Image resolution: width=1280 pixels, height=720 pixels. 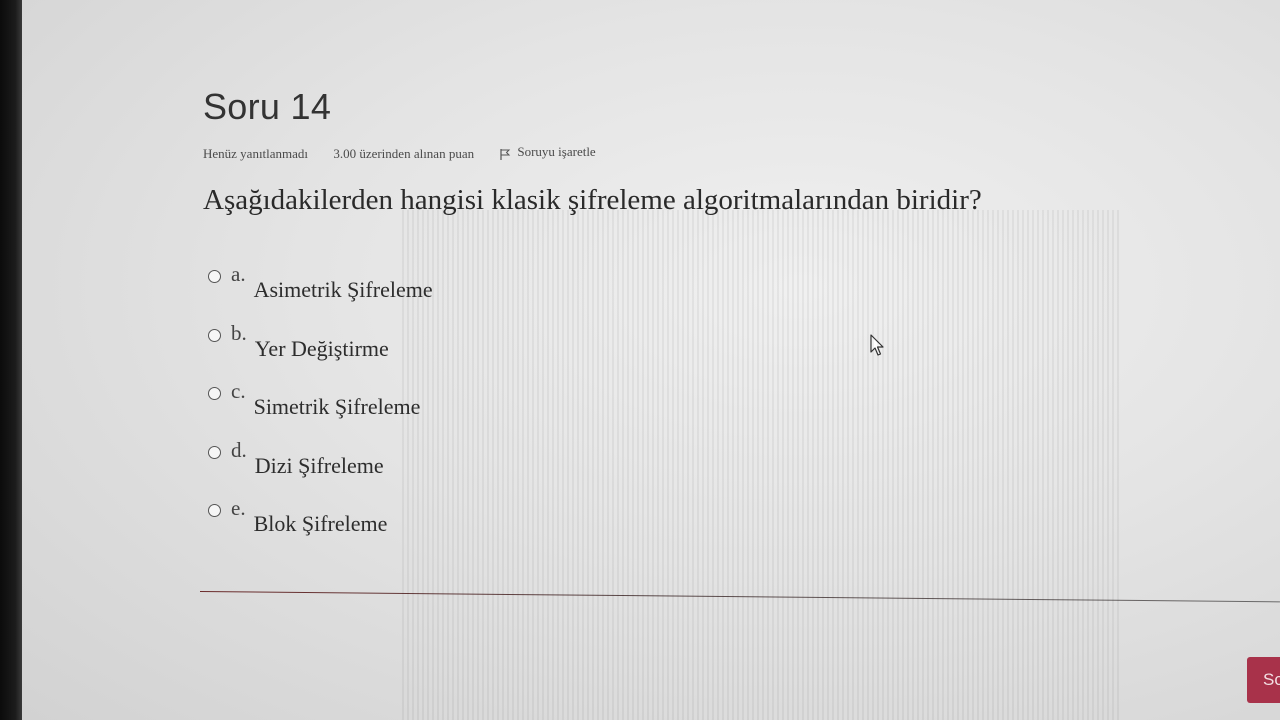 I want to click on next-page-button: Sc, so click(x=1263, y=680).